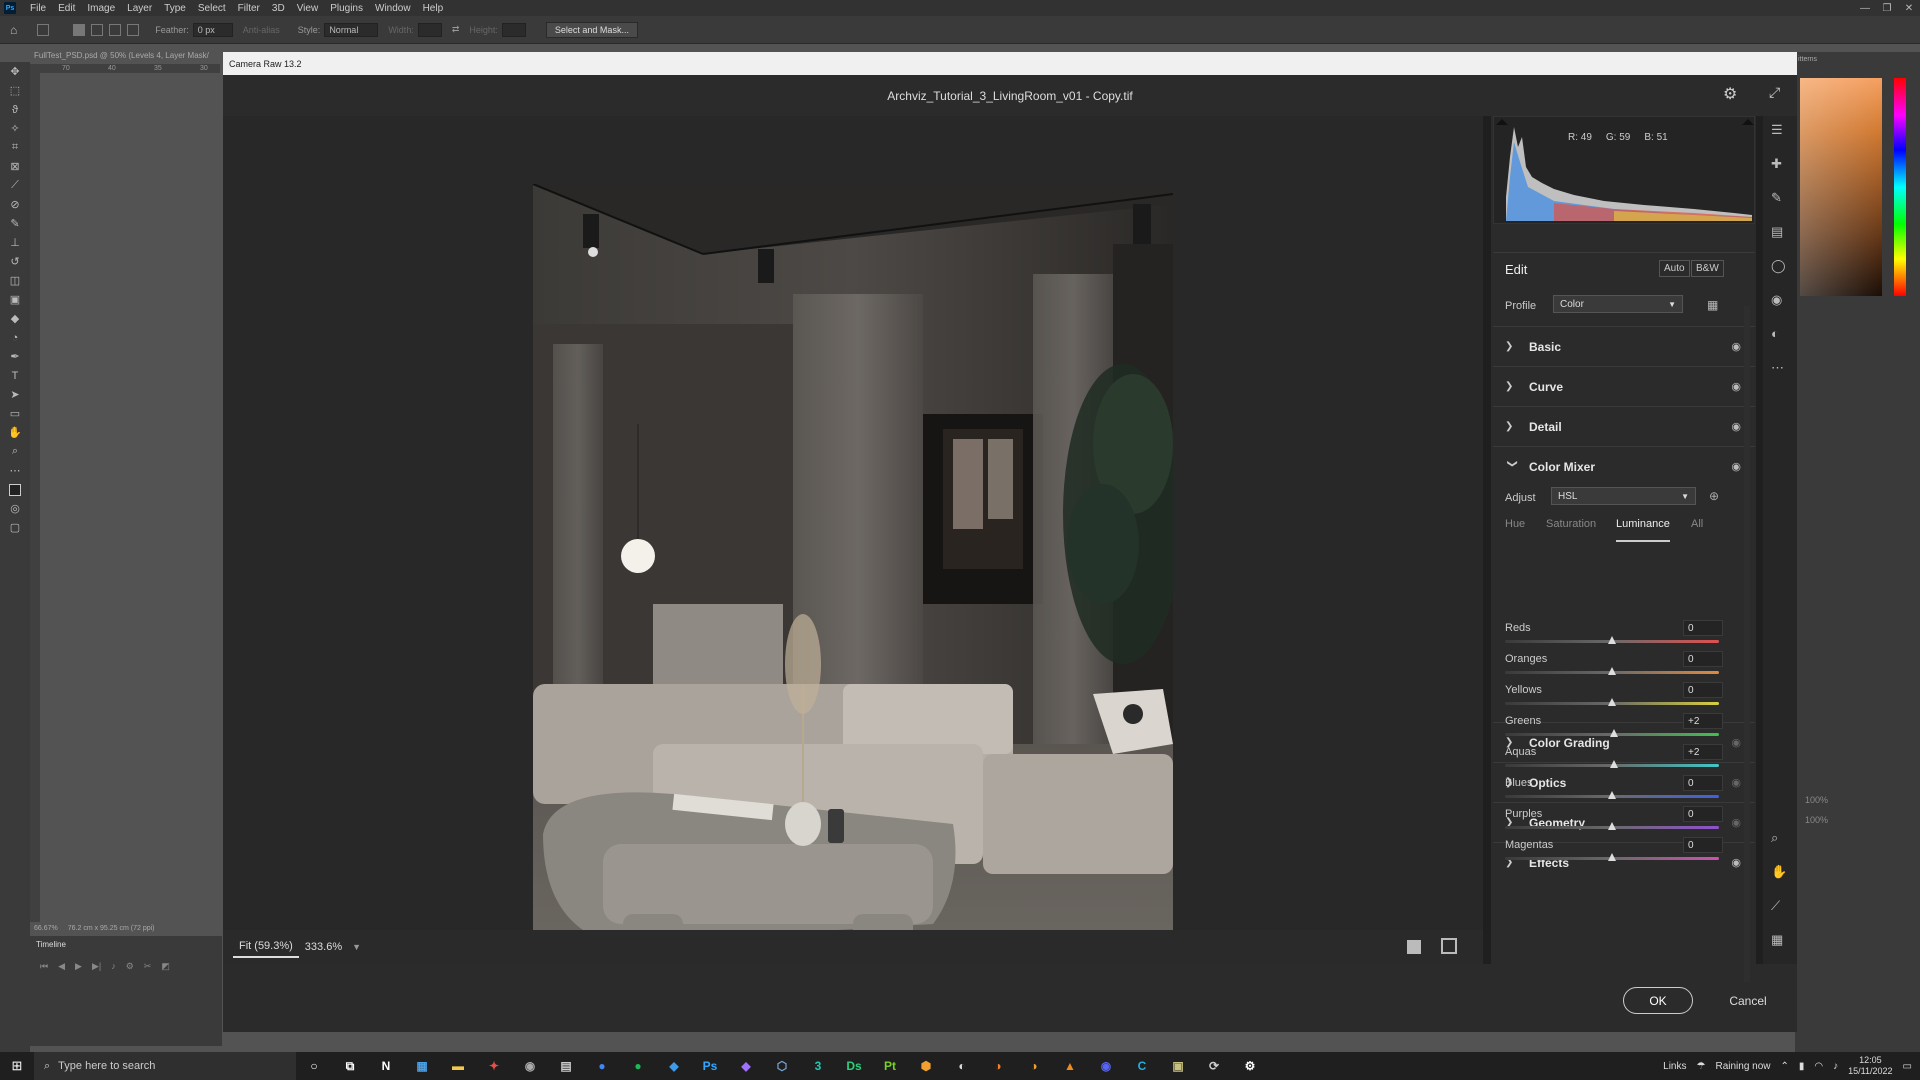 This screenshot has width=1920, height=1080. I want to click on intersect-selection-icon, so click(133, 29).